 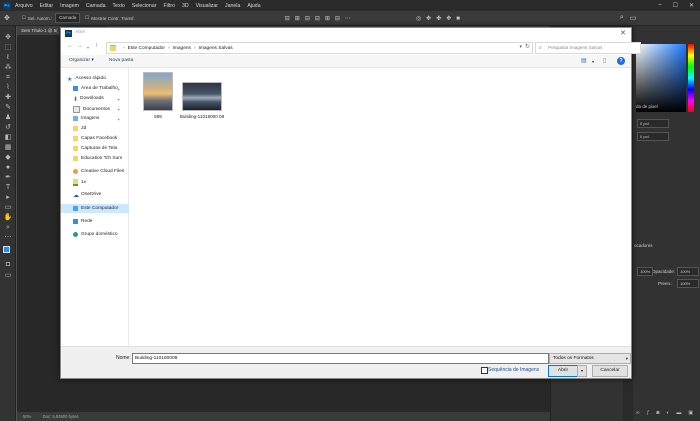 I want to click on maximize-icon: ☐, so click(x=675, y=5).